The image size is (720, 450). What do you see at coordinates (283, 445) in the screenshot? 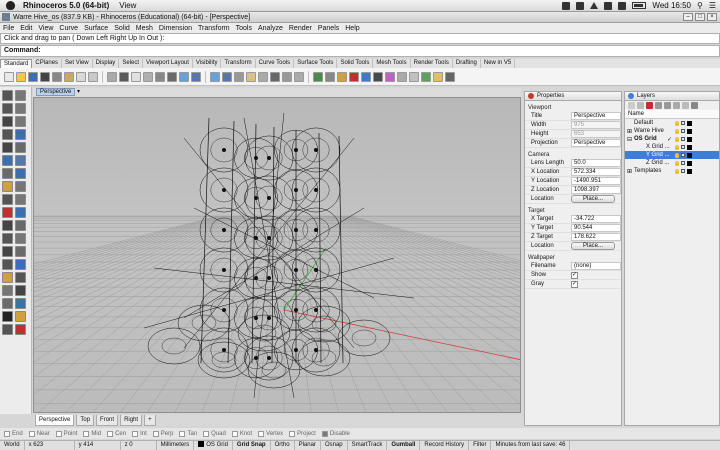
I see `status-toggle-ortho: Ortho` at bounding box center [283, 445].